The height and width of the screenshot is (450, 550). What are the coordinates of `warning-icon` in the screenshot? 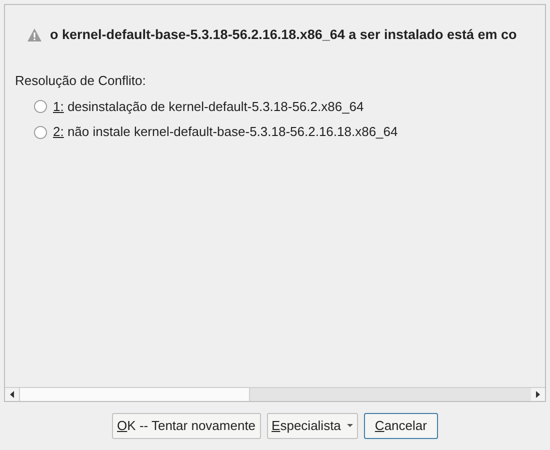 It's located at (34, 35).